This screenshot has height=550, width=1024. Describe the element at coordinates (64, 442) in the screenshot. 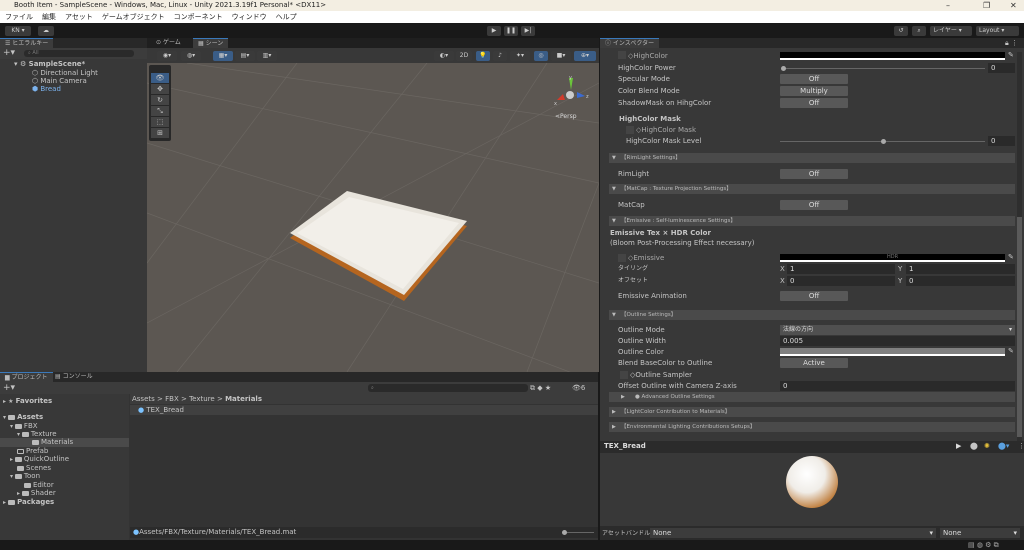

I see `folder-materials: Materials` at that location.